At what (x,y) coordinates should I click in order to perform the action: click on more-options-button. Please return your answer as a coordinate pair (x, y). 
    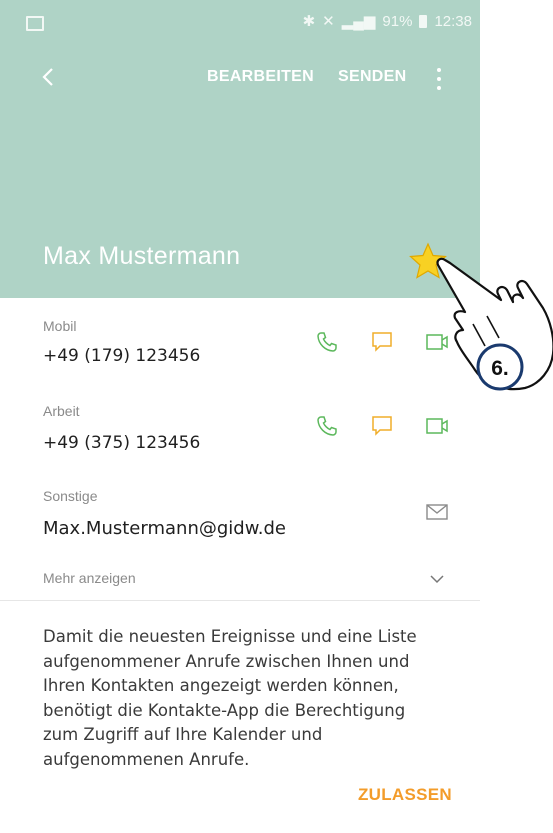
    Looking at the image, I should click on (439, 80).